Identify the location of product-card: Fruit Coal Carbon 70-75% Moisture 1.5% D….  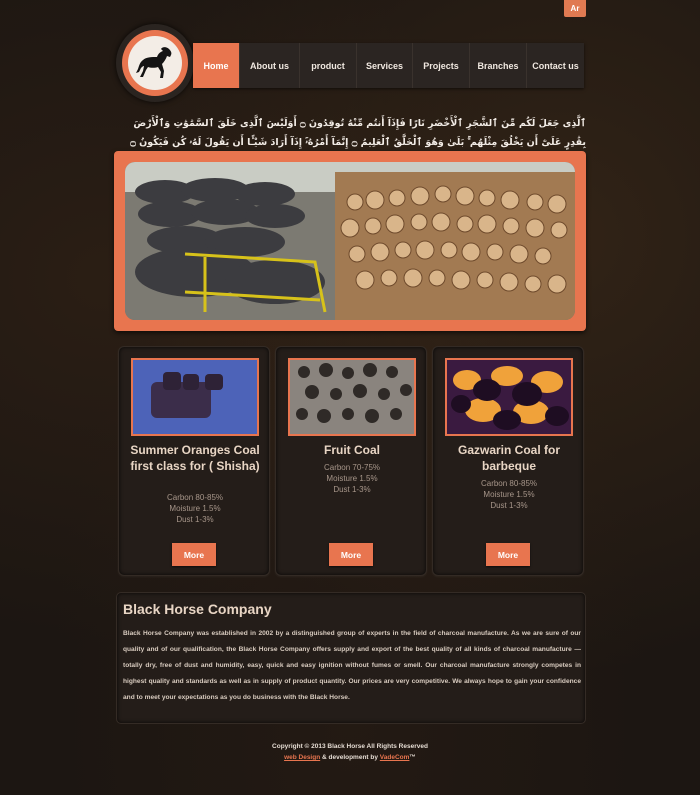
(351, 461).